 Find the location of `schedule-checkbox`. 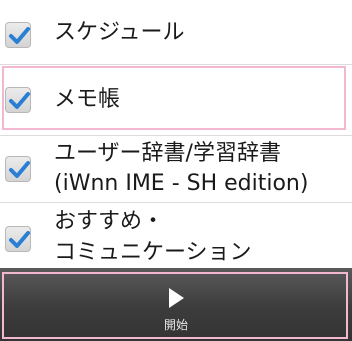

schedule-checkbox is located at coordinates (18, 35).